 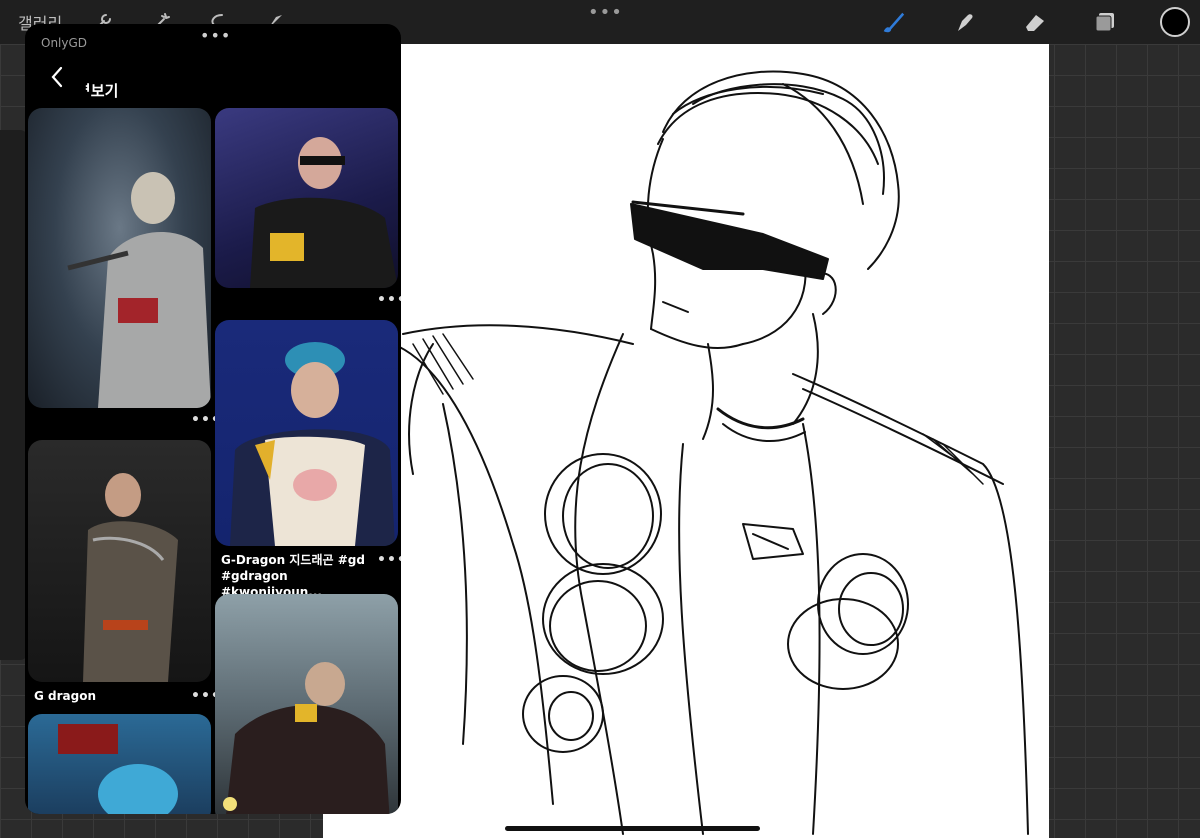 What do you see at coordinates (1105, 22) in the screenshot?
I see `layers-icon` at bounding box center [1105, 22].